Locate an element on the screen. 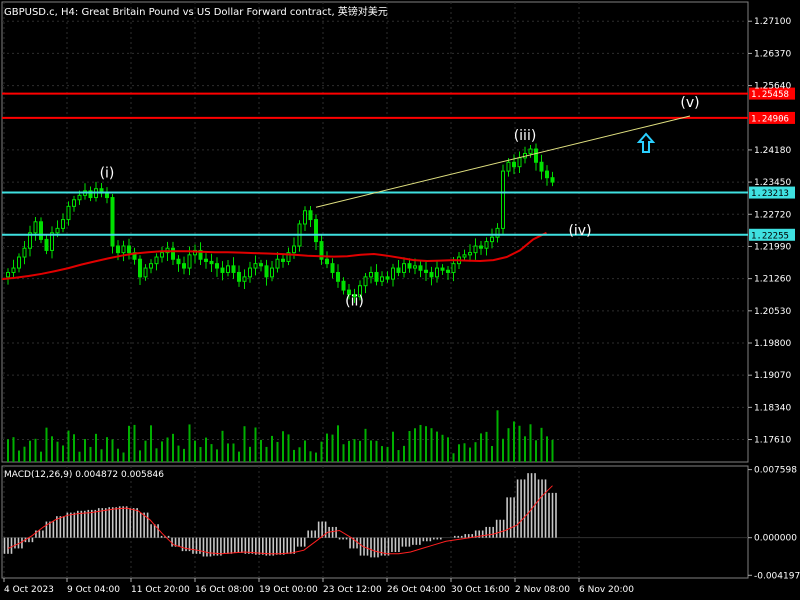 This screenshot has height=600, width=800. resistance-price-label: 1.25458 is located at coordinates (770, 95).